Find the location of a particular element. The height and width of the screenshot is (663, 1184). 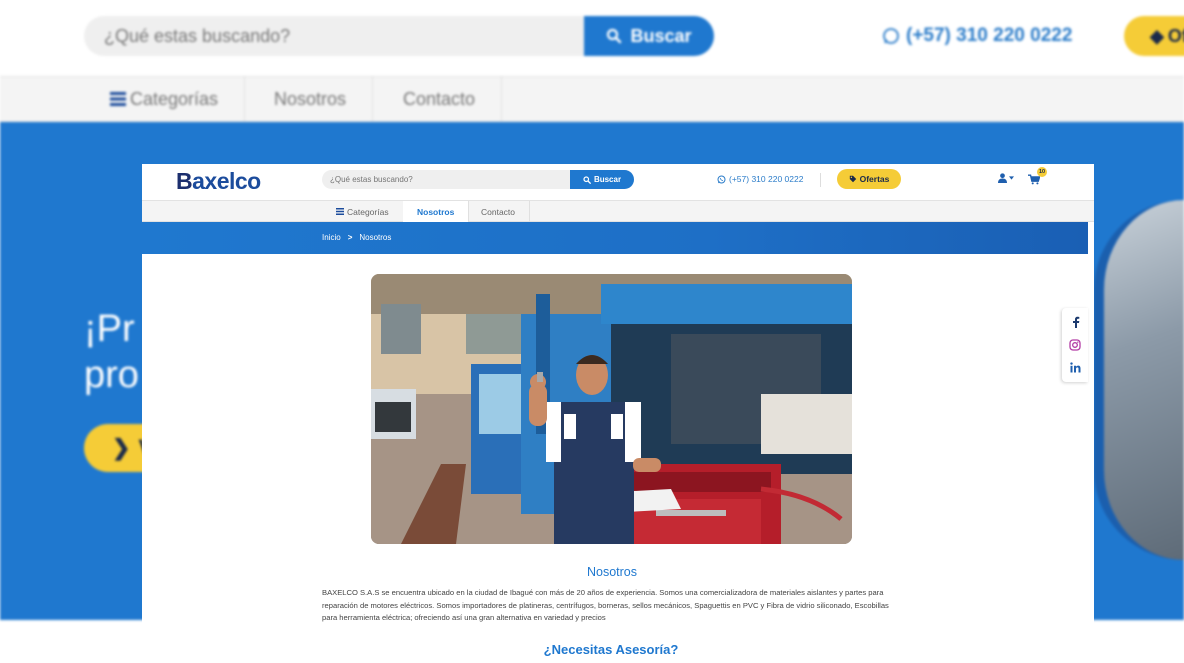

need-help-title: ¿Necesitas Asesoría? is located at coordinates (611, 649).